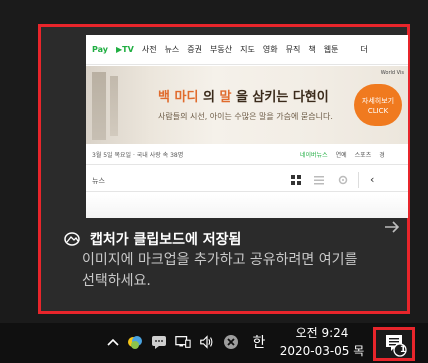 The image size is (428, 363). I want to click on info-link: 스포츠, so click(363, 155).